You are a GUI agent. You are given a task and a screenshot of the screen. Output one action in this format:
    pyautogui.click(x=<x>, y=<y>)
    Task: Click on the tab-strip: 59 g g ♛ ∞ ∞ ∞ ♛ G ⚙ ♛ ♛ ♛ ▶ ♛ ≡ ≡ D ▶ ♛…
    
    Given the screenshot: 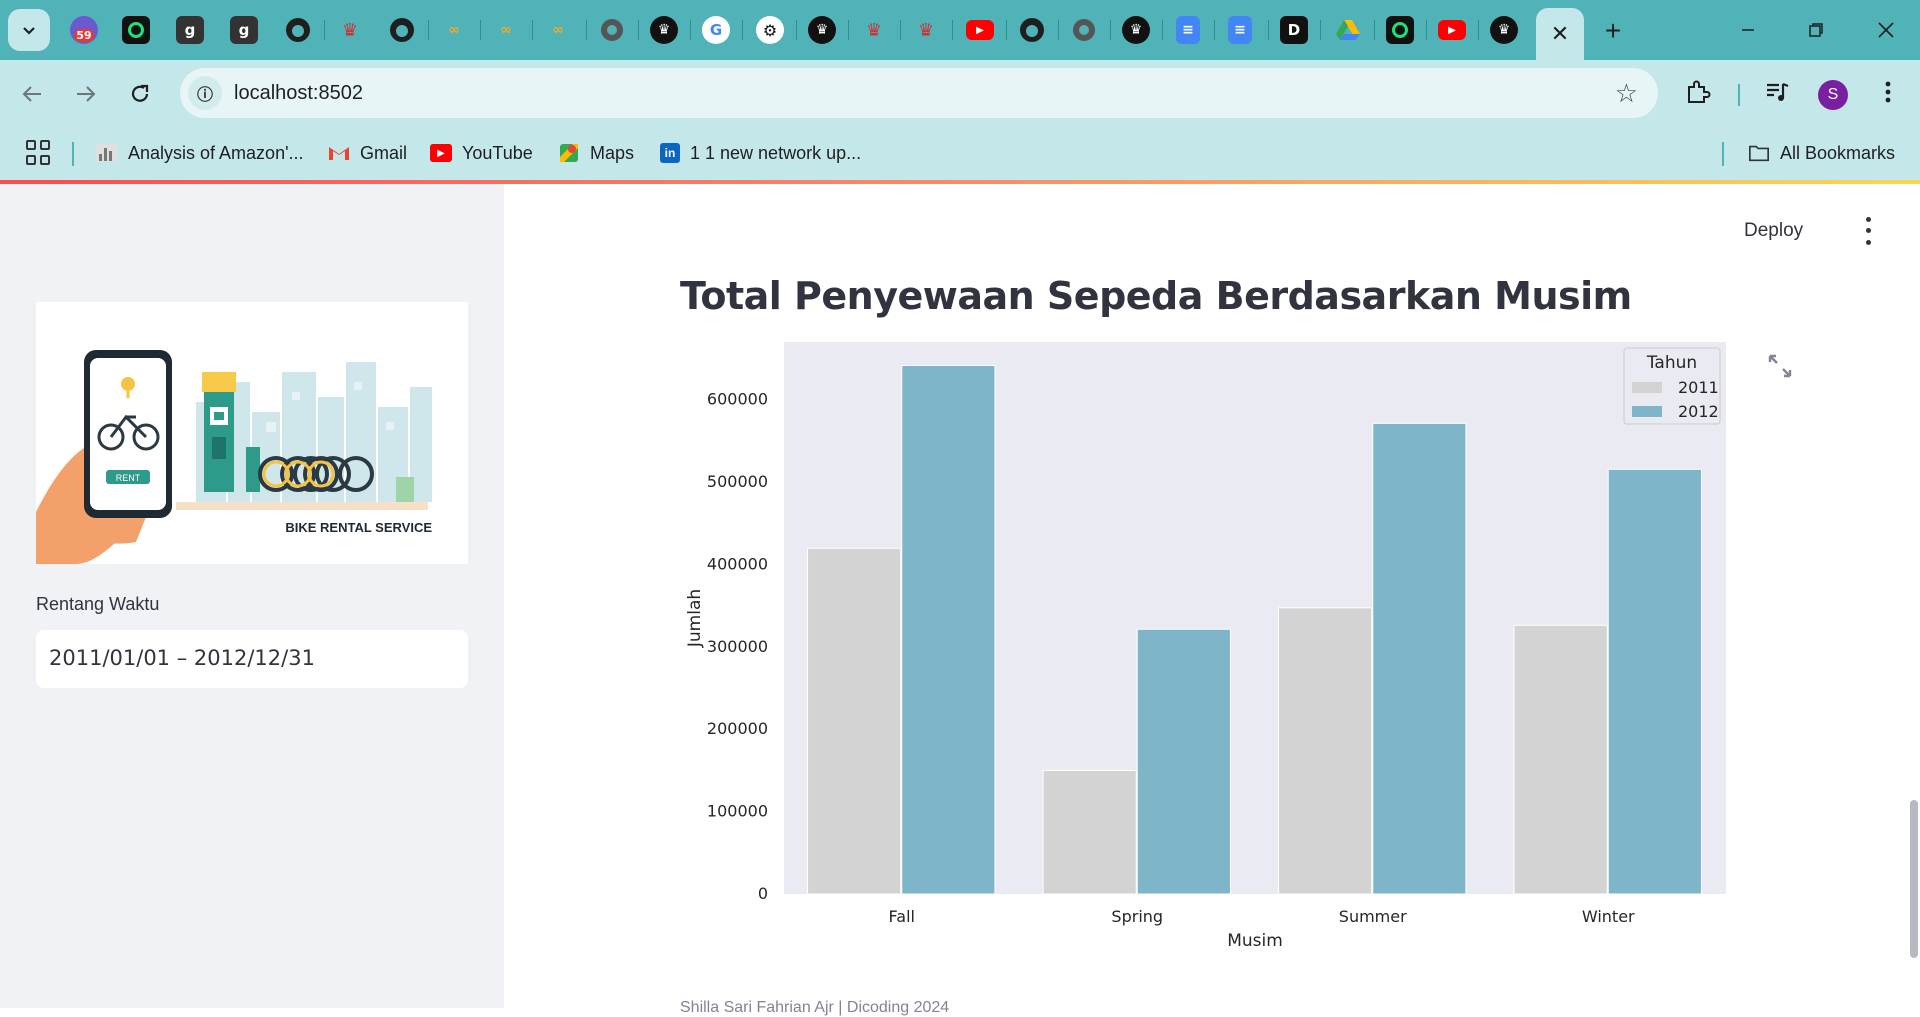 What is the action you would take?
    pyautogui.click(x=960, y=30)
    